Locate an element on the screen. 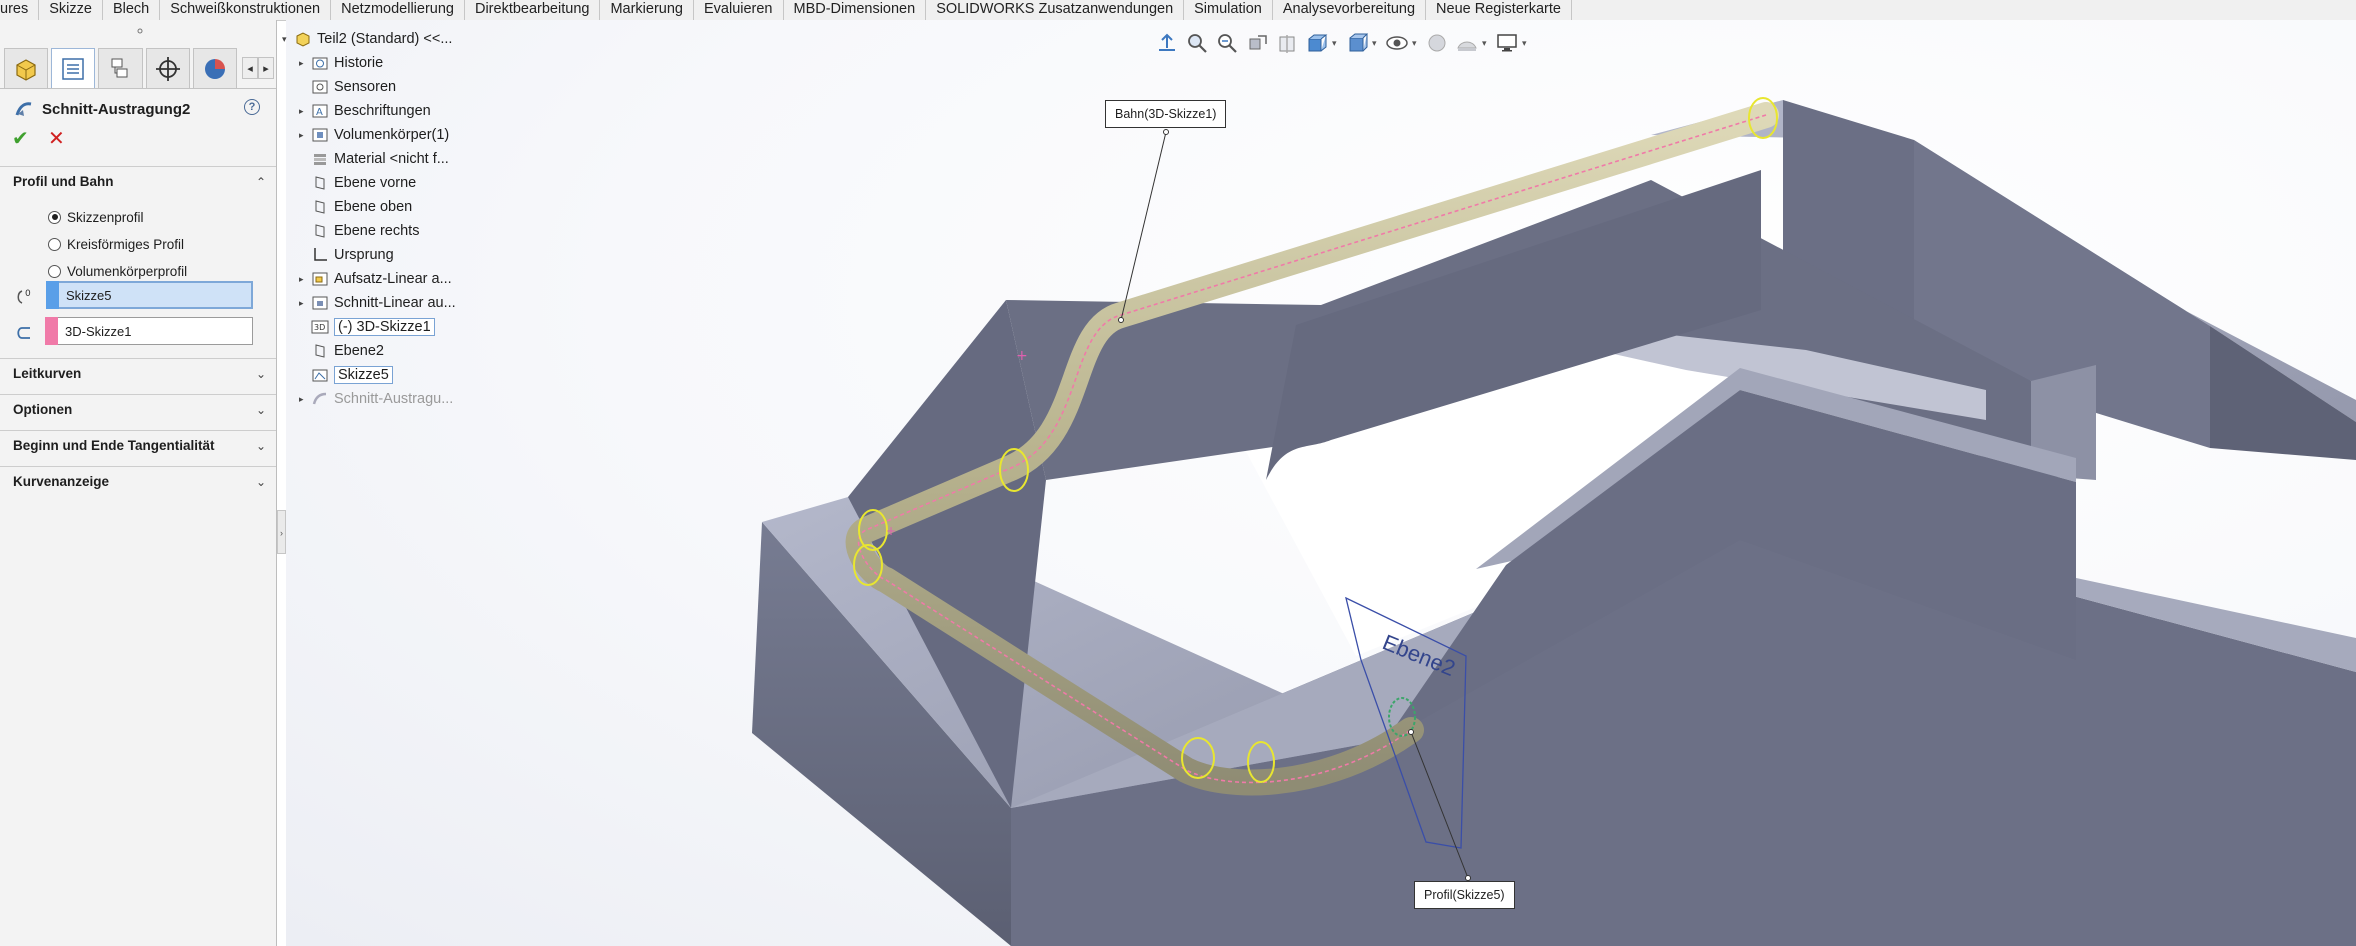 This screenshot has height=946, width=2356. ribbon-tab: ures is located at coordinates (20, 10).